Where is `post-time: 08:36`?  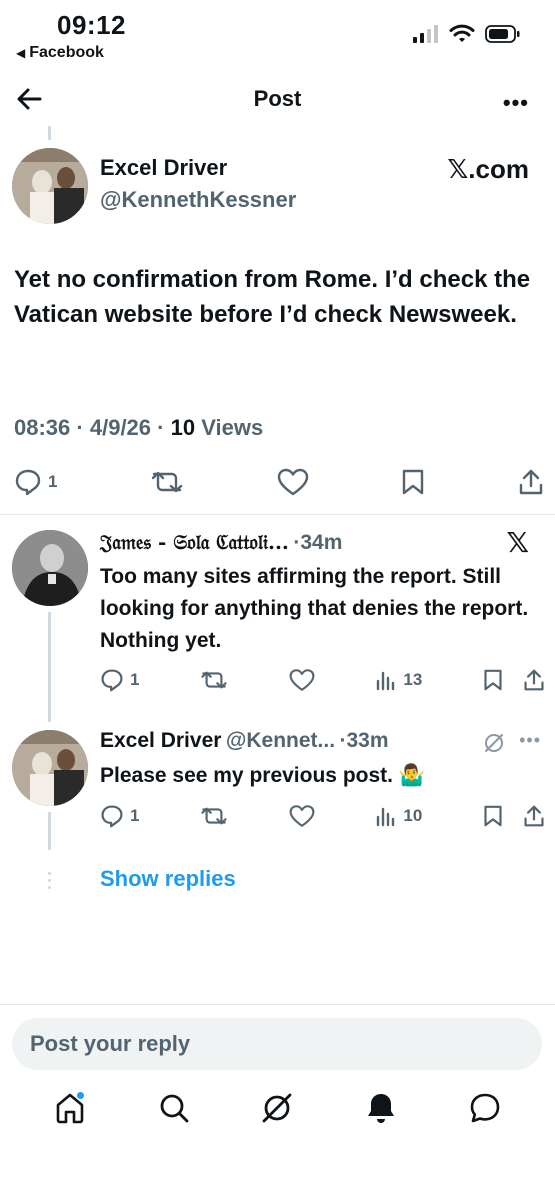
post-time: 08:36 is located at coordinates (42, 427).